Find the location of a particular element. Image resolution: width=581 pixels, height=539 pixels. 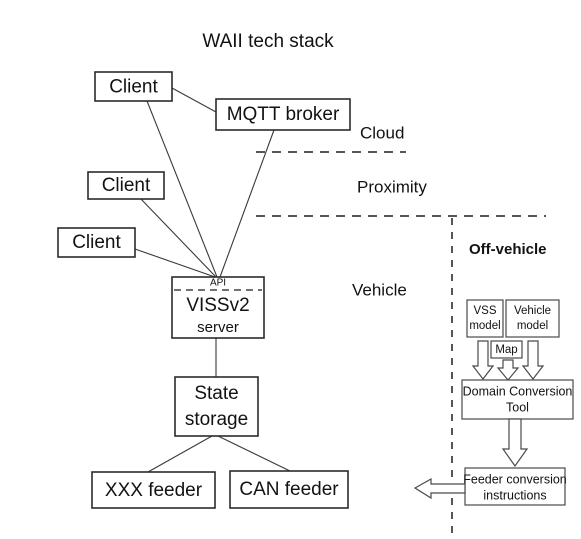

client-3-label: Client is located at coordinates (96, 242).